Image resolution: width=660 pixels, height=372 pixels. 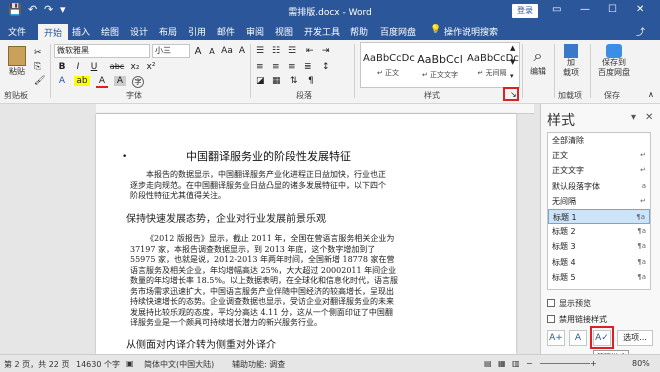 I want to click on zoom-out-icon: −, so click(x=529, y=363).